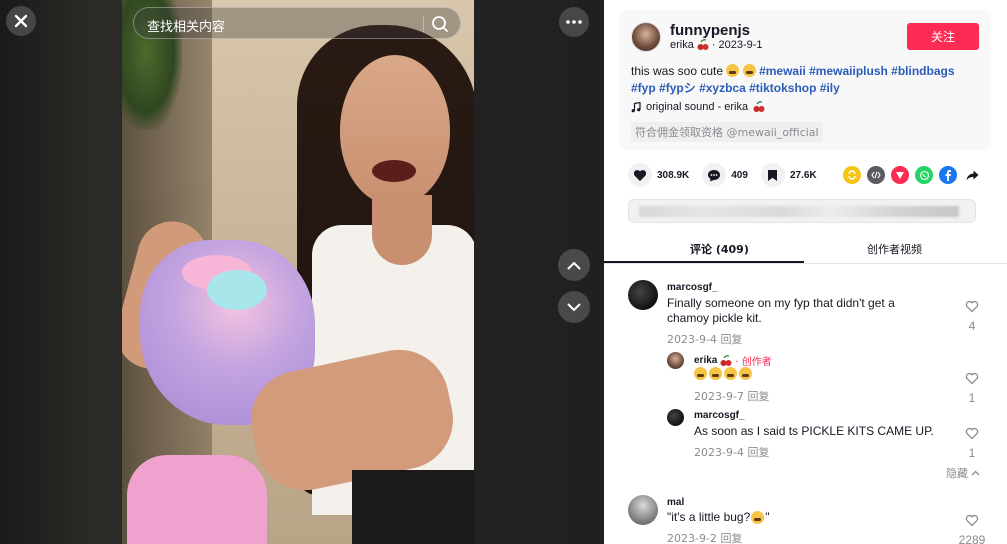  I want to click on author-avatar, so click(646, 37).